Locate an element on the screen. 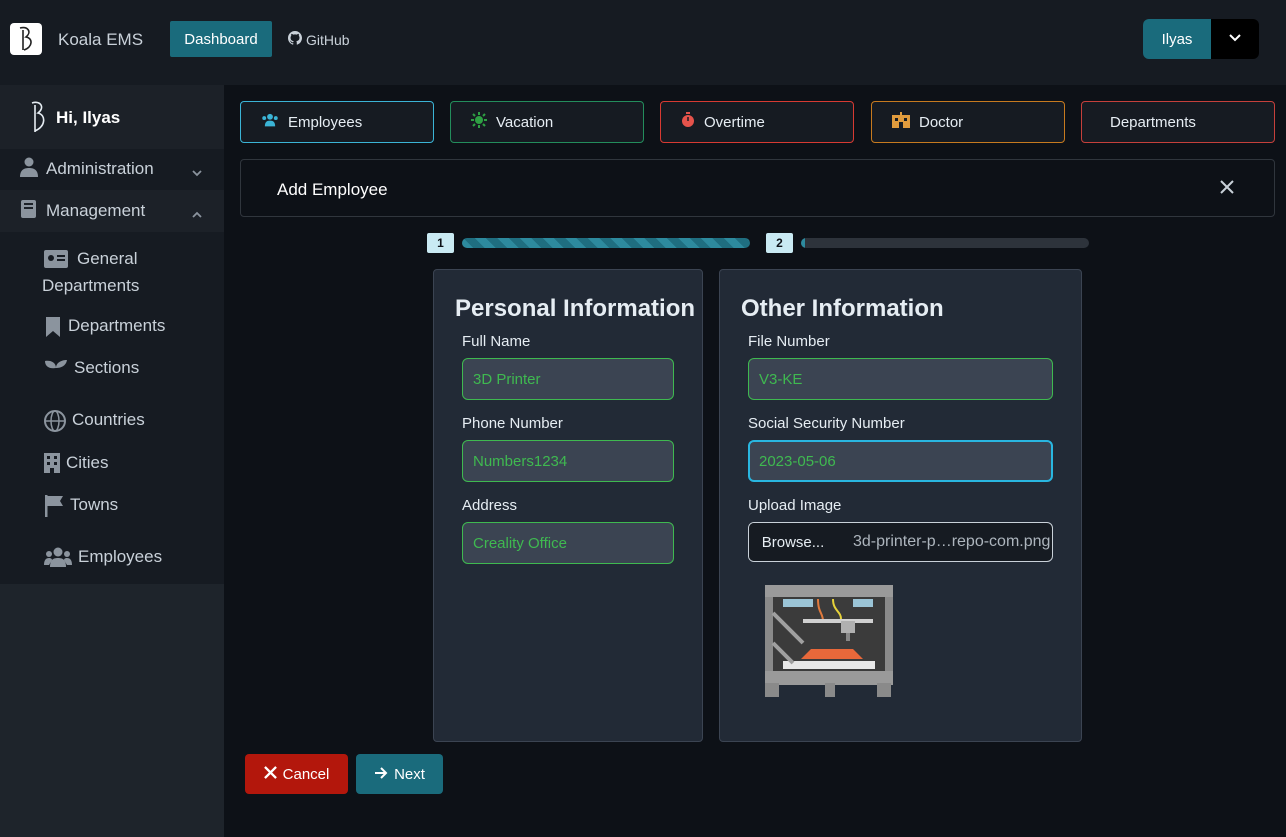  tab-label: Departments is located at coordinates (1153, 122).